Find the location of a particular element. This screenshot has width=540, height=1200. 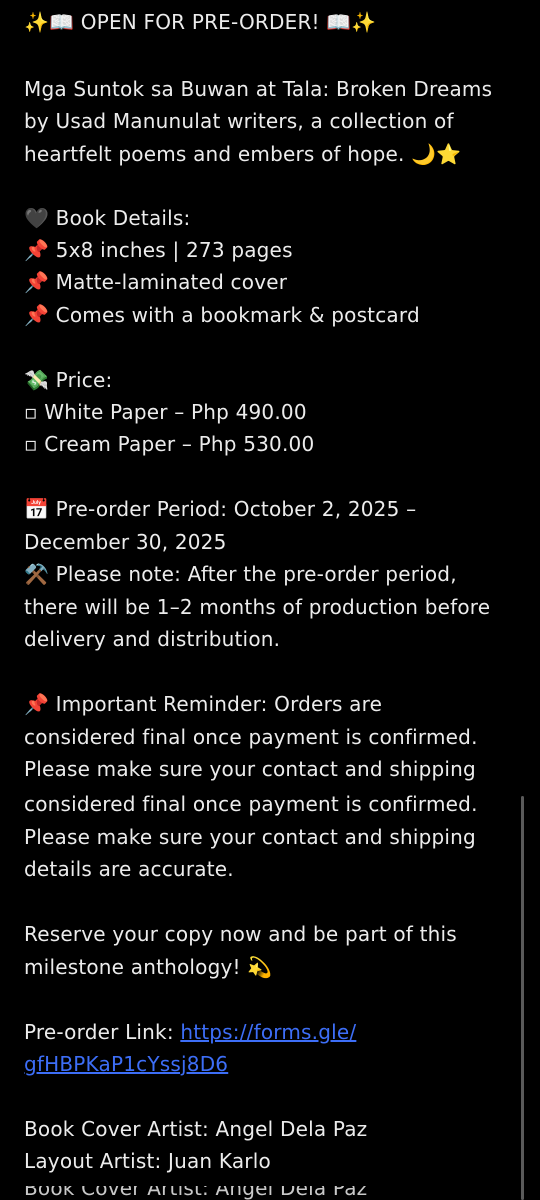

preorder-period: 📅 Pre-order Period: October 2, 2025 – is located at coordinates (220, 509).